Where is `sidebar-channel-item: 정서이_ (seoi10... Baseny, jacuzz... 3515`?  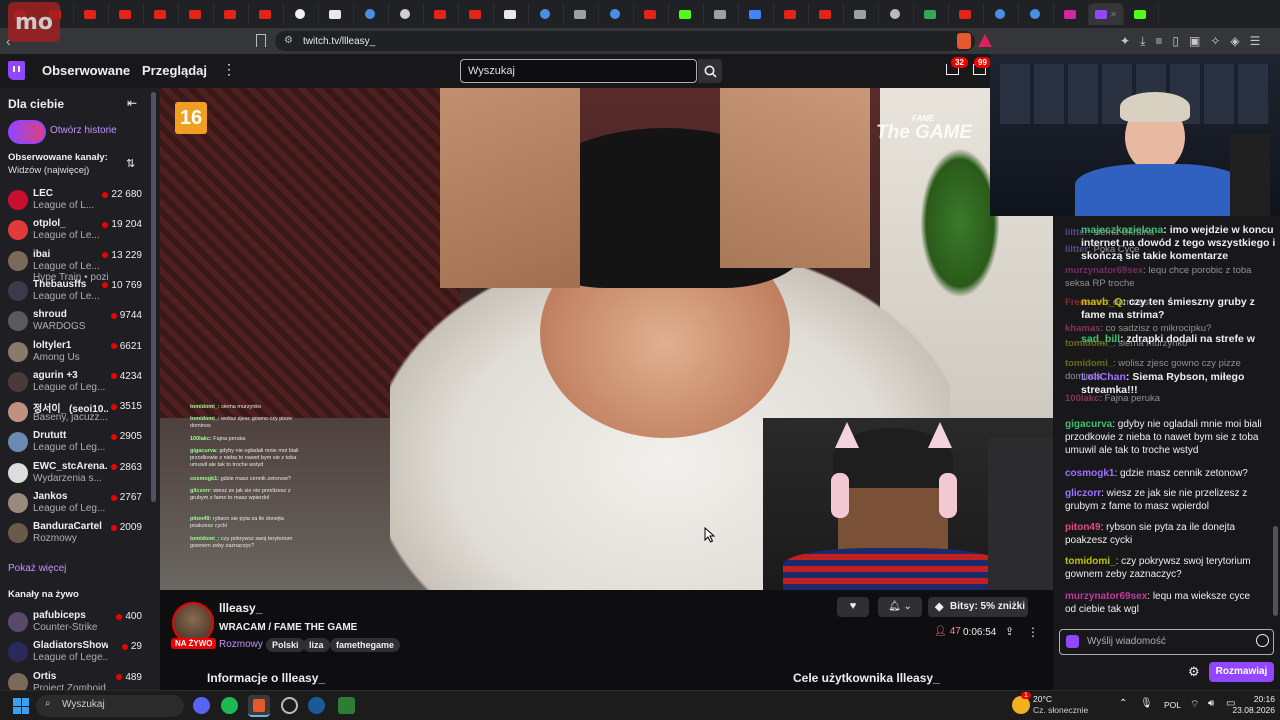
sidebar-channel-item: 정서이_ (seoi10... Baseny, jacuzz... 3515 is located at coordinates (75, 413).